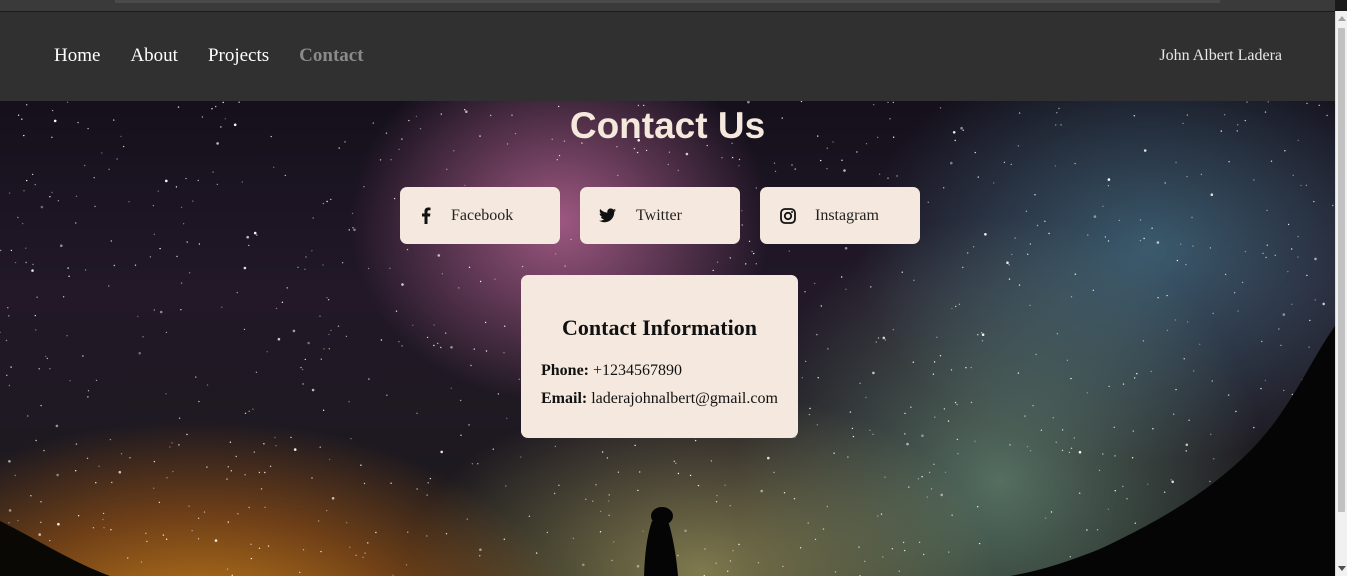 Image resolution: width=1347 pixels, height=576 pixels. What do you see at coordinates (425, 215) in the screenshot?
I see `facebook-icon` at bounding box center [425, 215].